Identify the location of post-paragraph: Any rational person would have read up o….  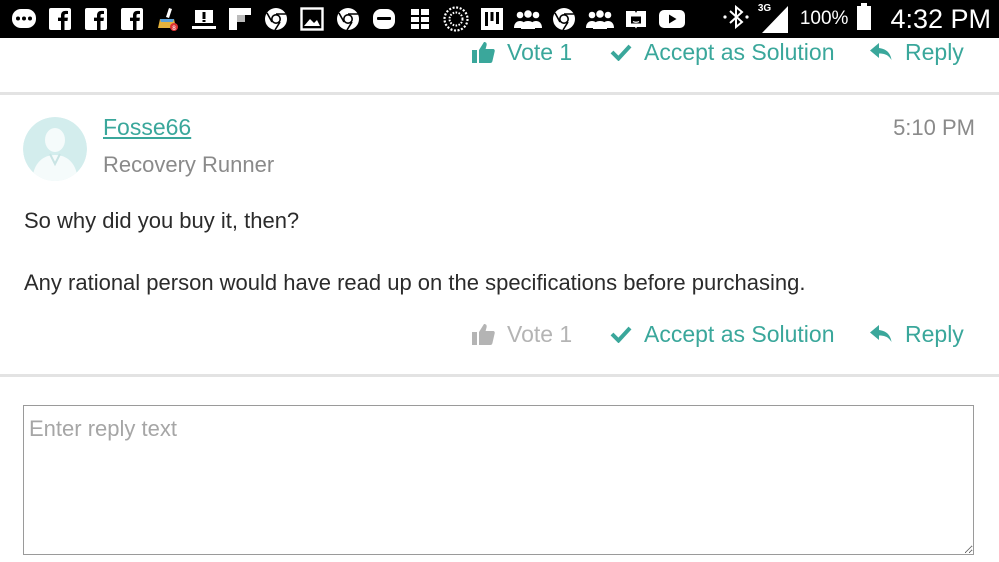
(415, 282).